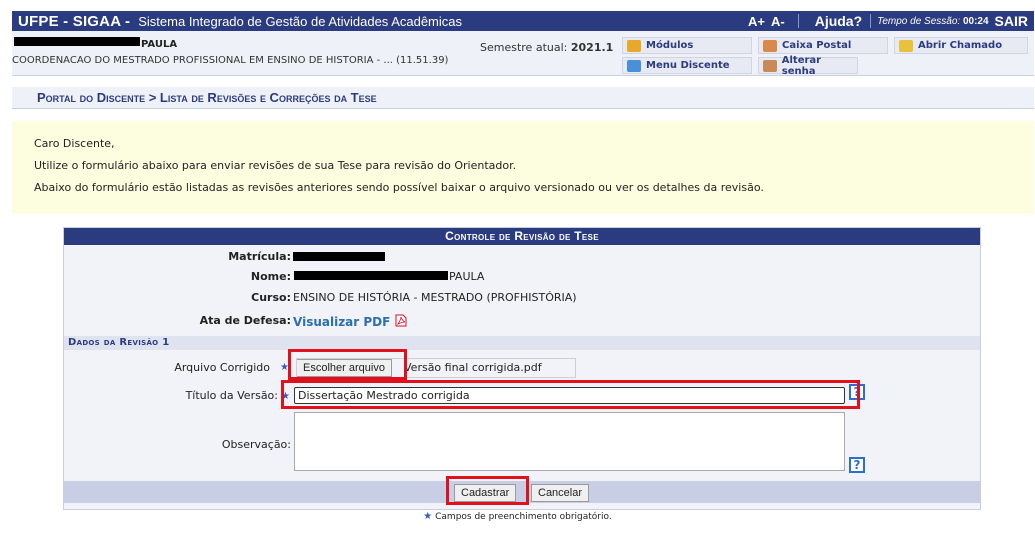  Describe the element at coordinates (467, 276) in the screenshot. I see `nome-value: PAULA` at that location.